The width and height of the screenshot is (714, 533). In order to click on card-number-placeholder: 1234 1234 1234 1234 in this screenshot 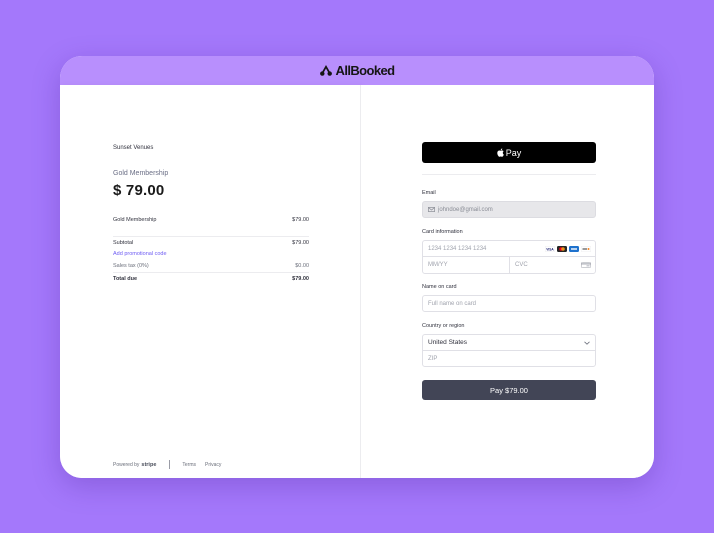, I will do `click(457, 248)`.